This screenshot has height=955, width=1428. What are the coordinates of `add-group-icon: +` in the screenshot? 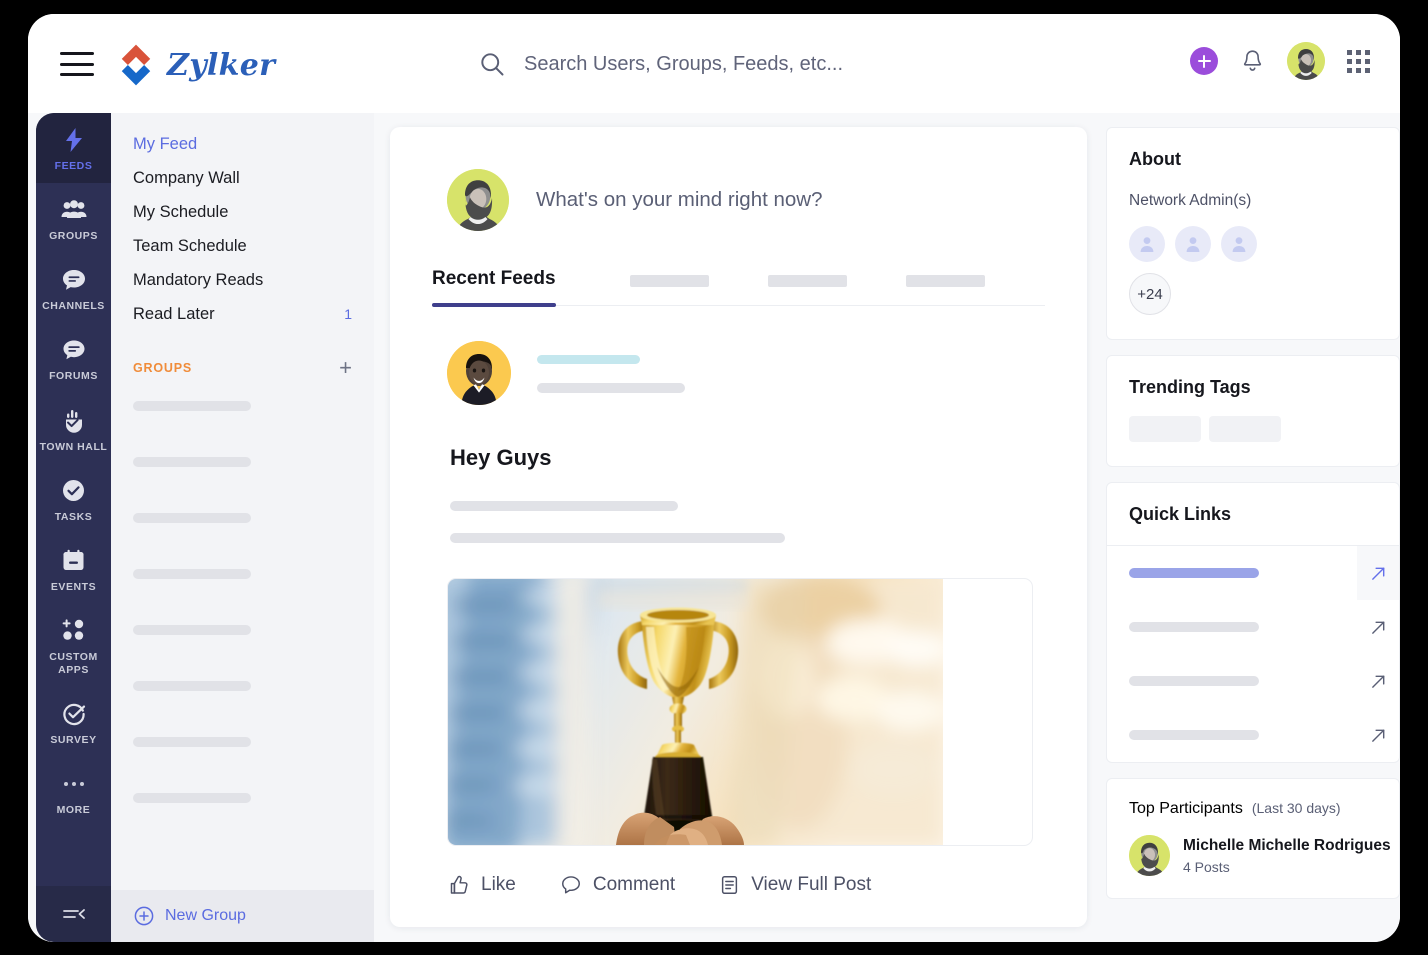 It's located at (345, 368).